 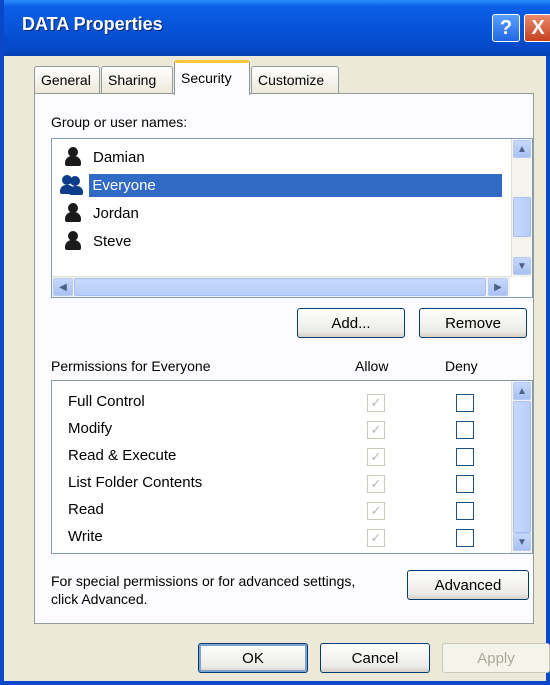 I want to click on permission-row: Modify ✓, so click(x=282, y=429).